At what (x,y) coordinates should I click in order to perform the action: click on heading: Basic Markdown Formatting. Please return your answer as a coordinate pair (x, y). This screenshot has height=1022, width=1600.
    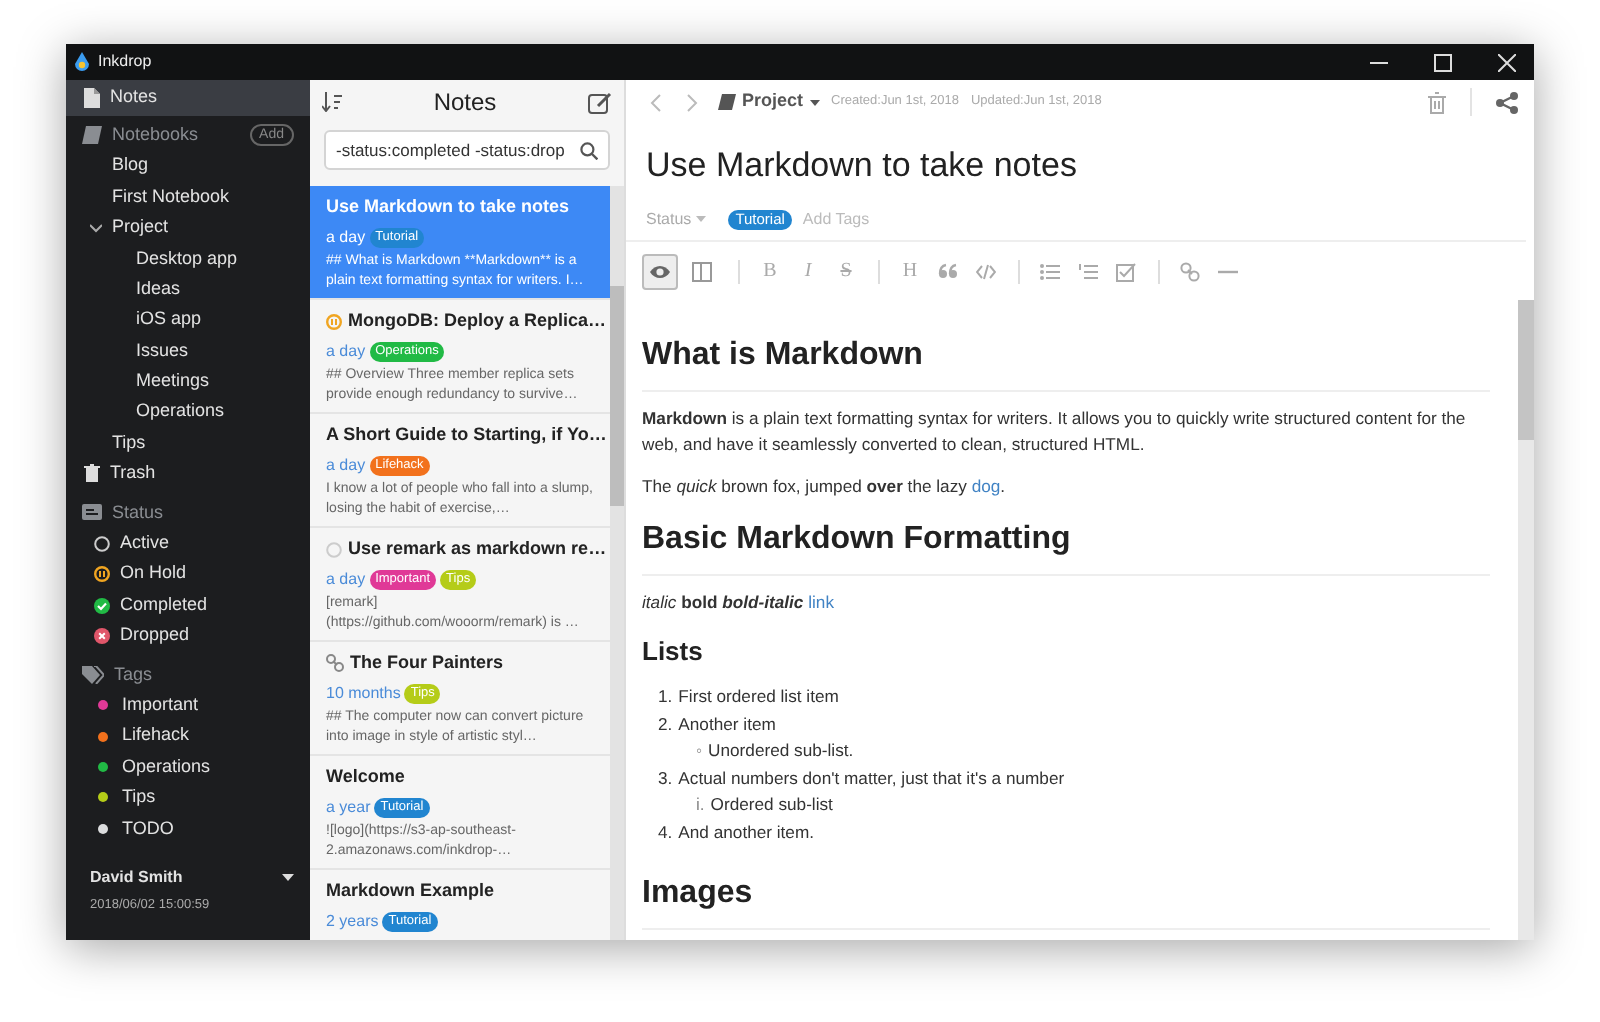
    Looking at the image, I should click on (1066, 545).